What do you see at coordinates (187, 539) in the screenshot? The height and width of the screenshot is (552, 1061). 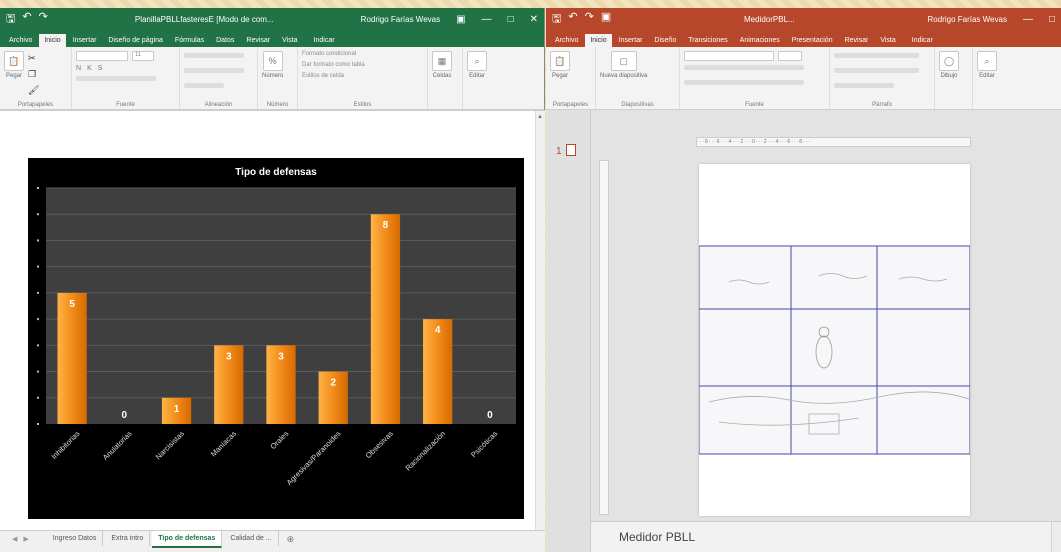 I see `sheet-tab-2: Tipo de defensas` at bounding box center [187, 539].